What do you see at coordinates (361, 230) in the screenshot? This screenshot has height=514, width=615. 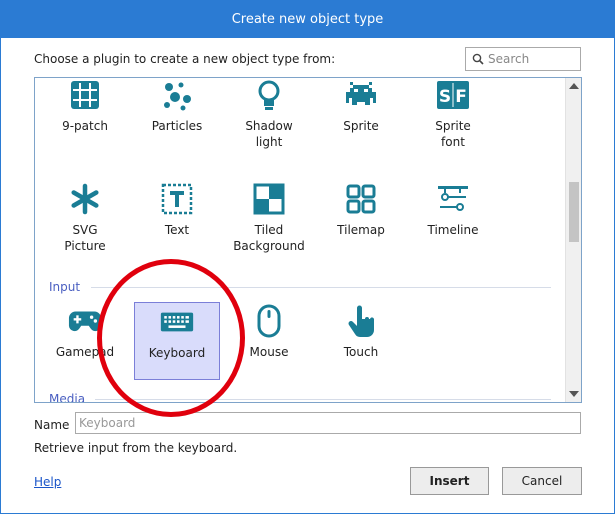 I see `plugin-label: Tilemap` at bounding box center [361, 230].